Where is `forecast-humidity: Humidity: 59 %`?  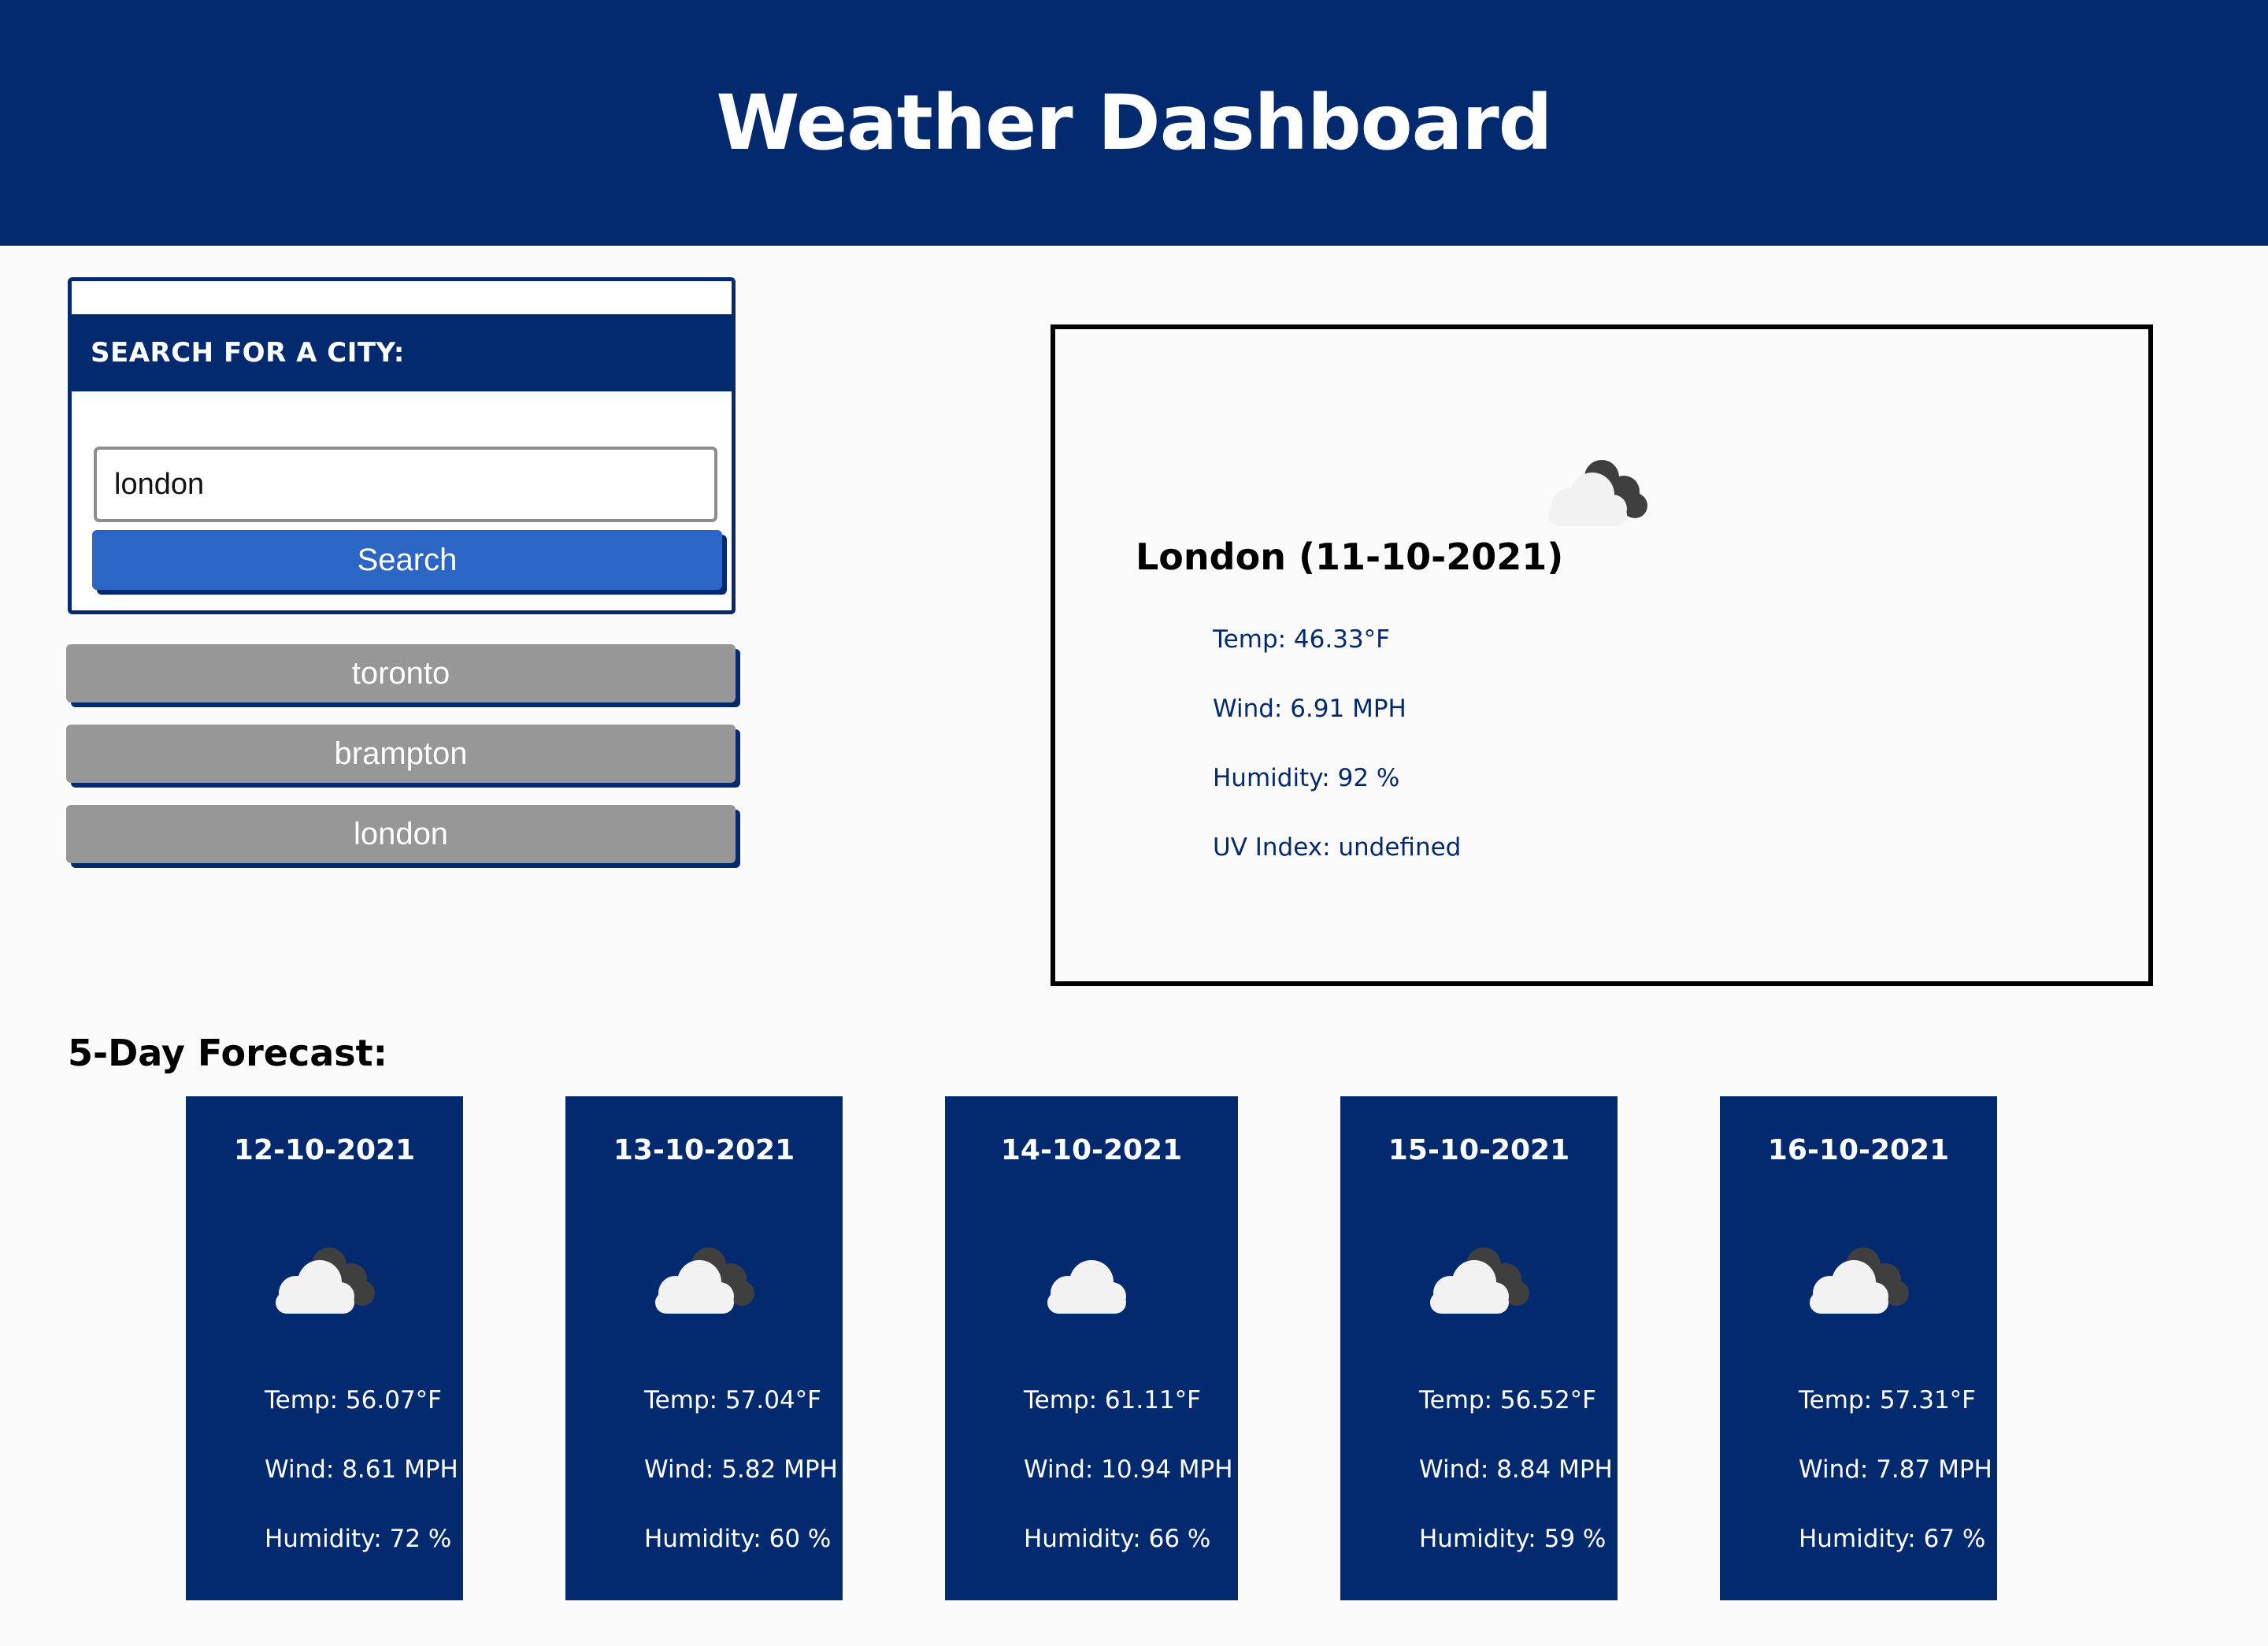 forecast-humidity: Humidity: 59 % is located at coordinates (1512, 1539).